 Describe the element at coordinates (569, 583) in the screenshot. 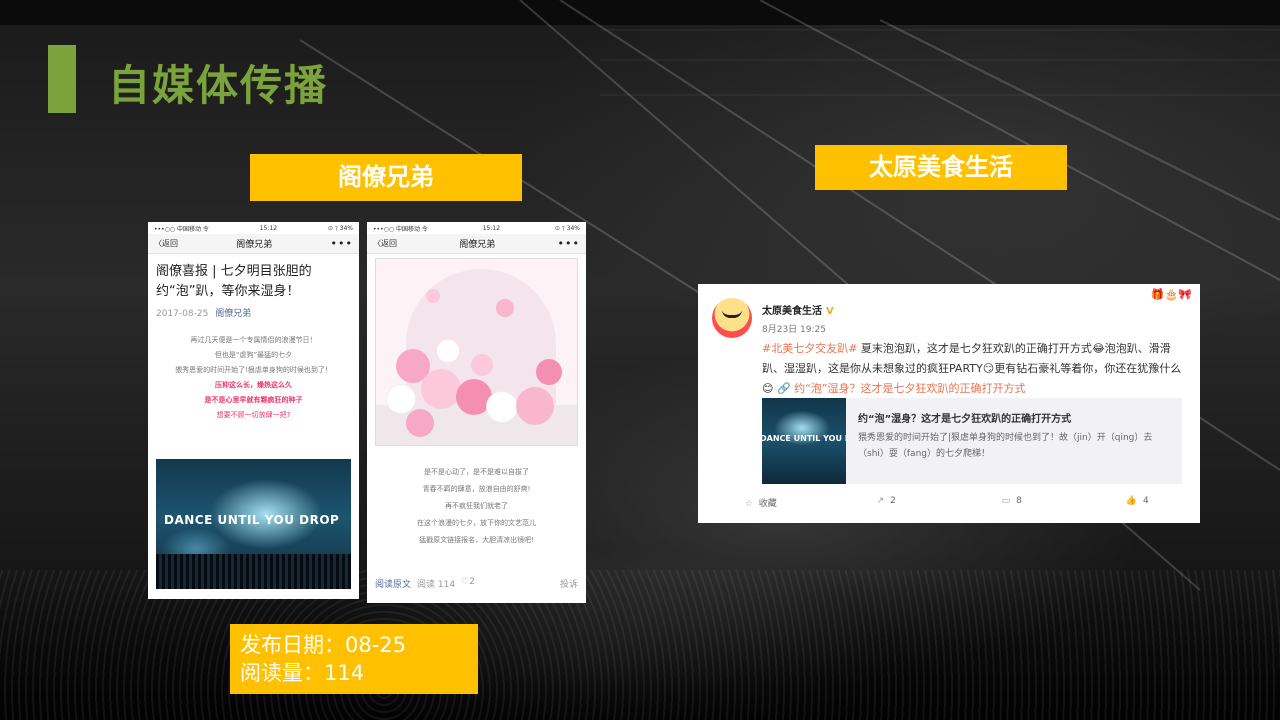

I see `report-link: 投诉` at that location.